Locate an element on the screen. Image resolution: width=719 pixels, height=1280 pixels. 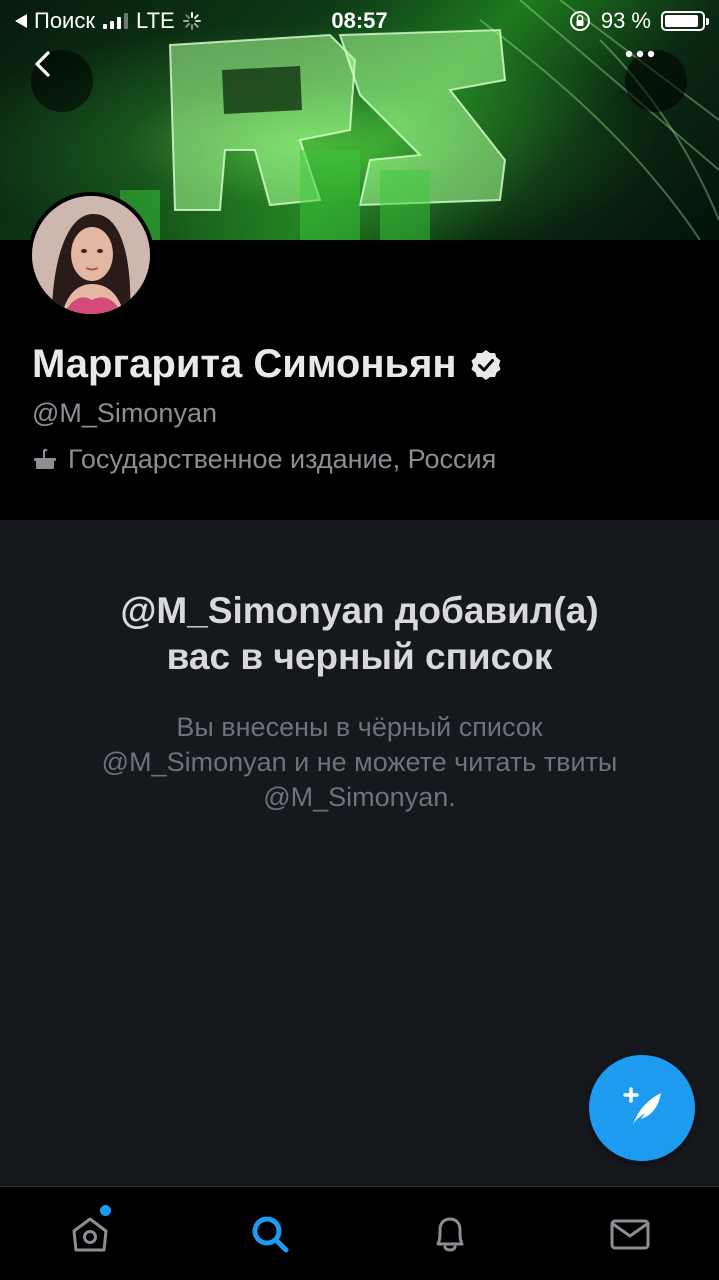
profile-handle: @M_Simonyan is located at coordinates (124, 413).